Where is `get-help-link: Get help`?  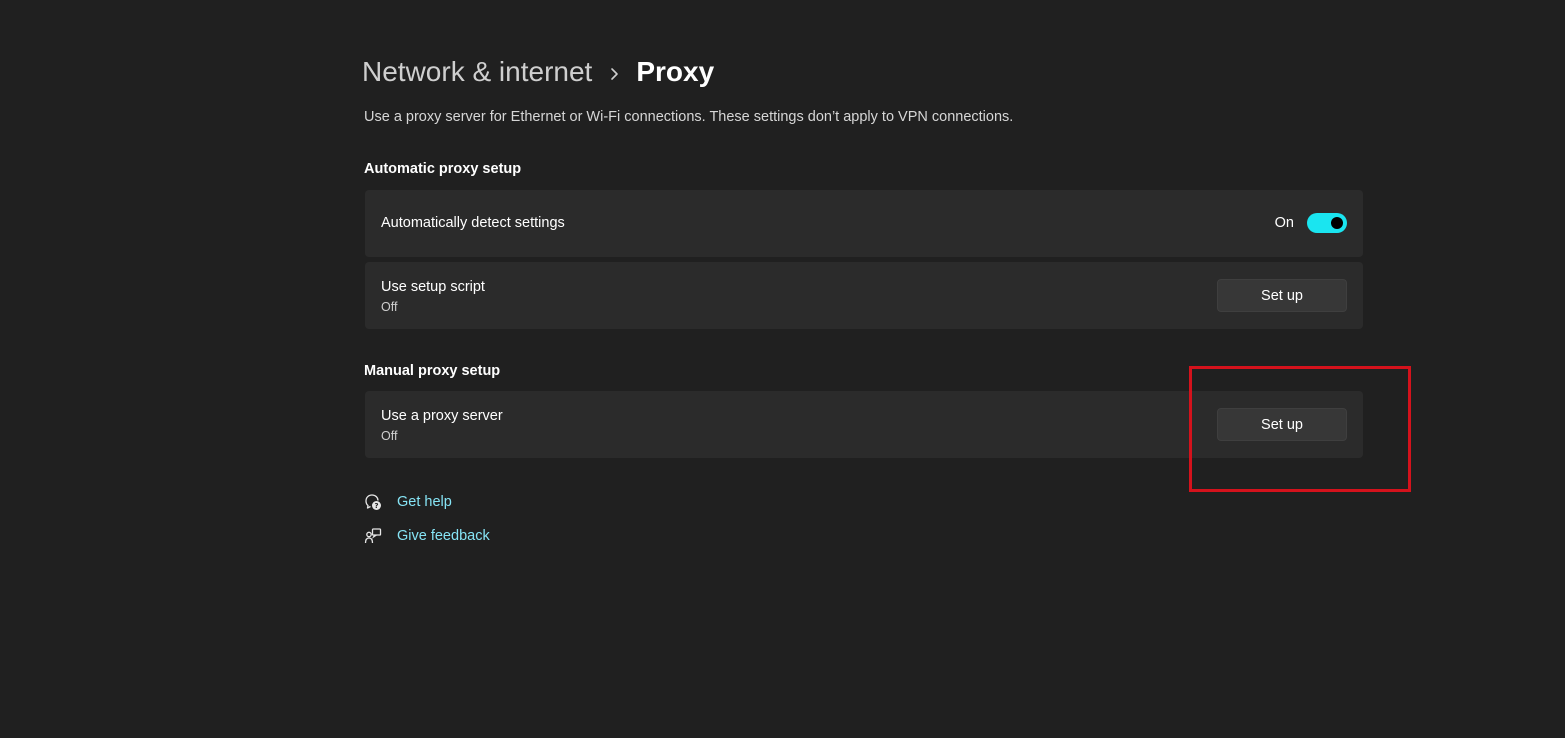 get-help-link: Get help is located at coordinates (424, 502).